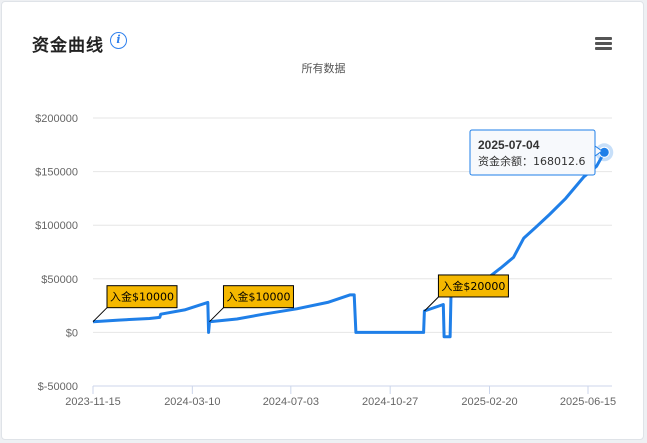 The width and height of the screenshot is (647, 443). What do you see at coordinates (92, 402) in the screenshot?
I see `x-tick-label: 2023-11-15` at bounding box center [92, 402].